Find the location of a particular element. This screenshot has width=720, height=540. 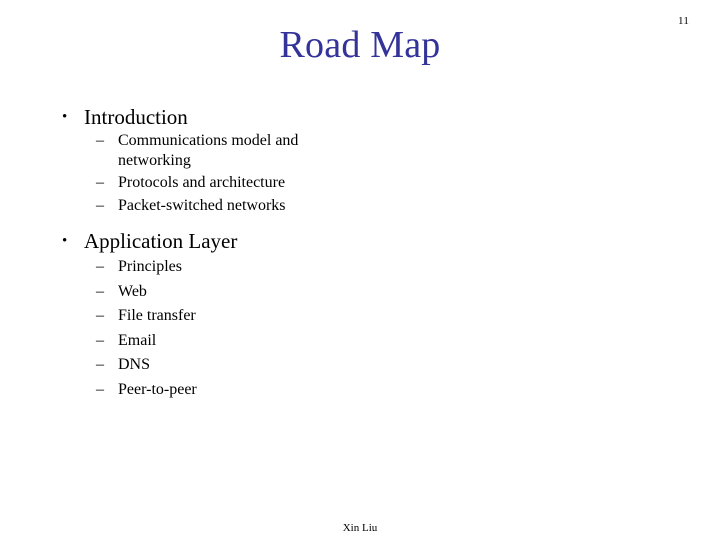

bullet-introduction-label: Introduction is located at coordinates (136, 117).